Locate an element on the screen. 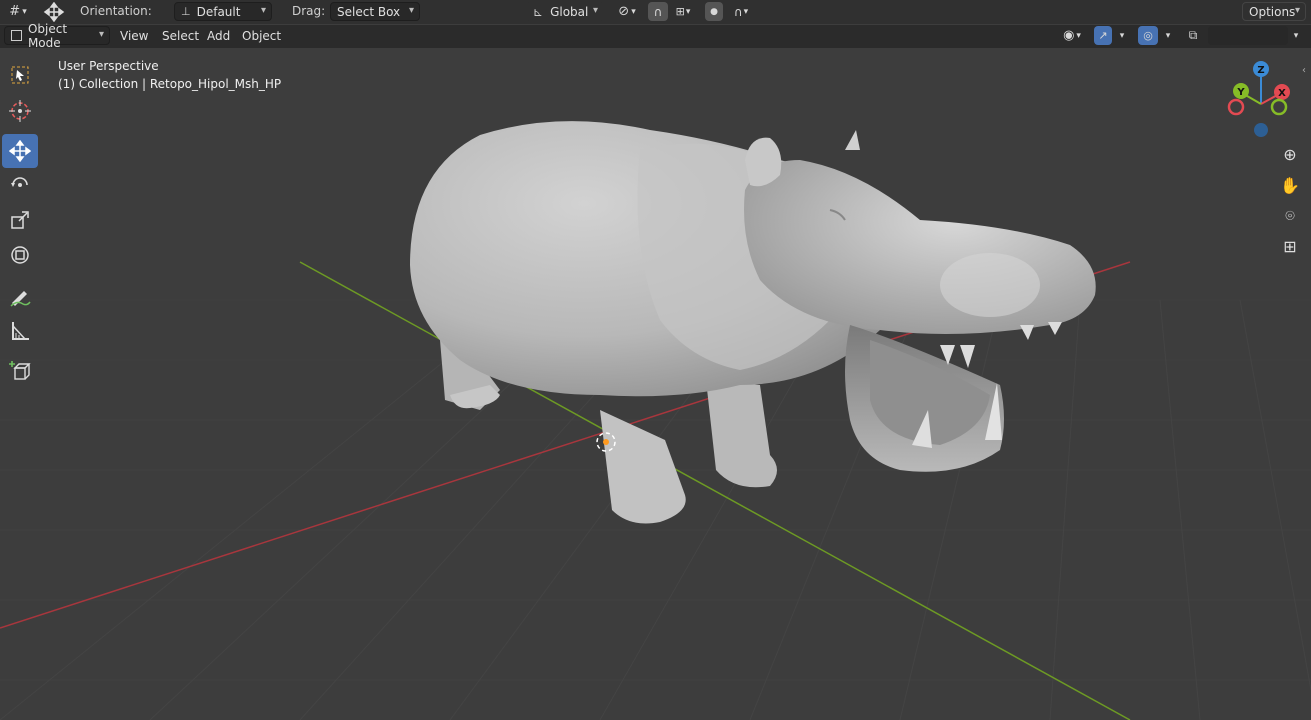 This screenshot has height=720, width=1311. camera-view-button: ⌾ is located at coordinates (1290, 216).